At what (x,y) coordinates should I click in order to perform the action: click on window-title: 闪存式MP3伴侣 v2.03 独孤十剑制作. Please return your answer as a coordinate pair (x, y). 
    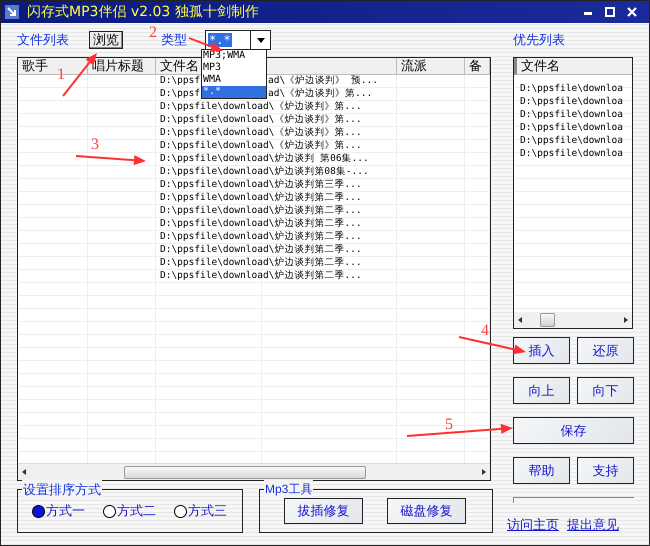
    Looking at the image, I should click on (143, 12).